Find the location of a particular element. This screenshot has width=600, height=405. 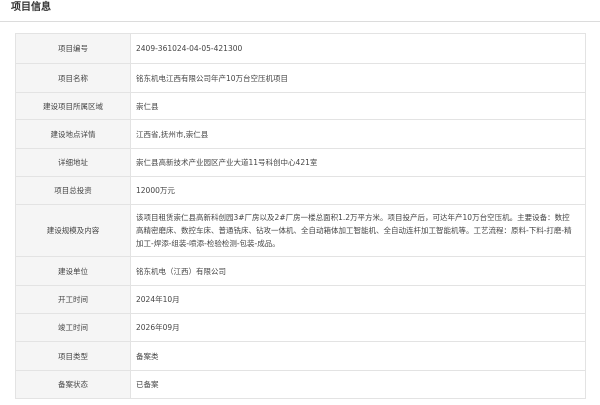

table-row-address: 详细地址 崇仁县高新技术产业园区产业大道11号科创中心421室 is located at coordinates (300, 162).